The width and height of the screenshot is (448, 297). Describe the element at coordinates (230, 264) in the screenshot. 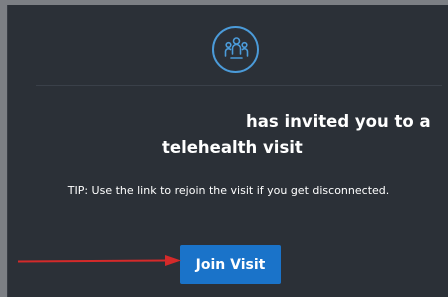

I see `join-visit-button: Join Visit` at that location.